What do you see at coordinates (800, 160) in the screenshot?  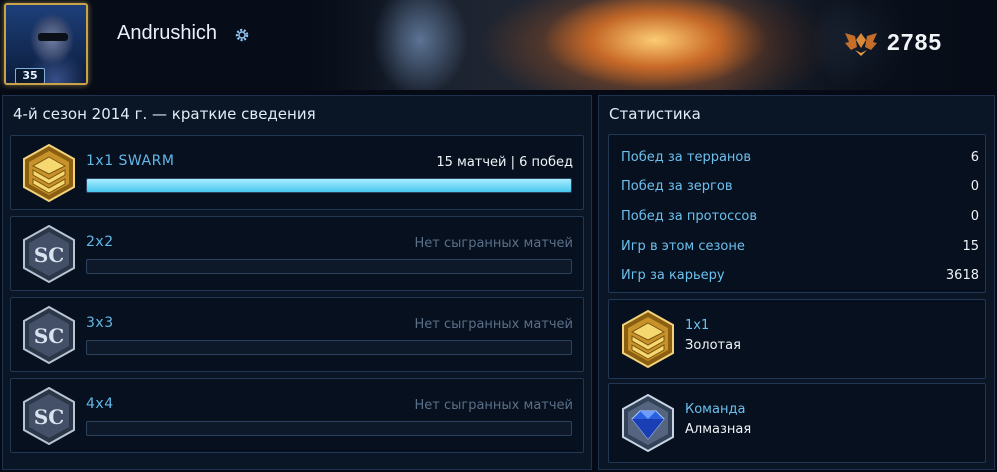 I see `stat-row-terran-wins: Побед за терранов 6` at bounding box center [800, 160].